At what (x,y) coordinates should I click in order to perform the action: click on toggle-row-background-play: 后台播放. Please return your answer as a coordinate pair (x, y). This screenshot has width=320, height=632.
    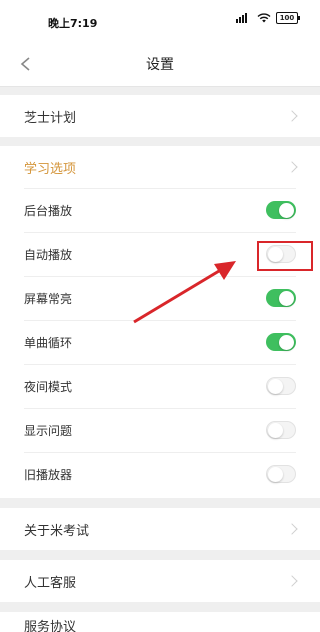
    Looking at the image, I should click on (160, 210).